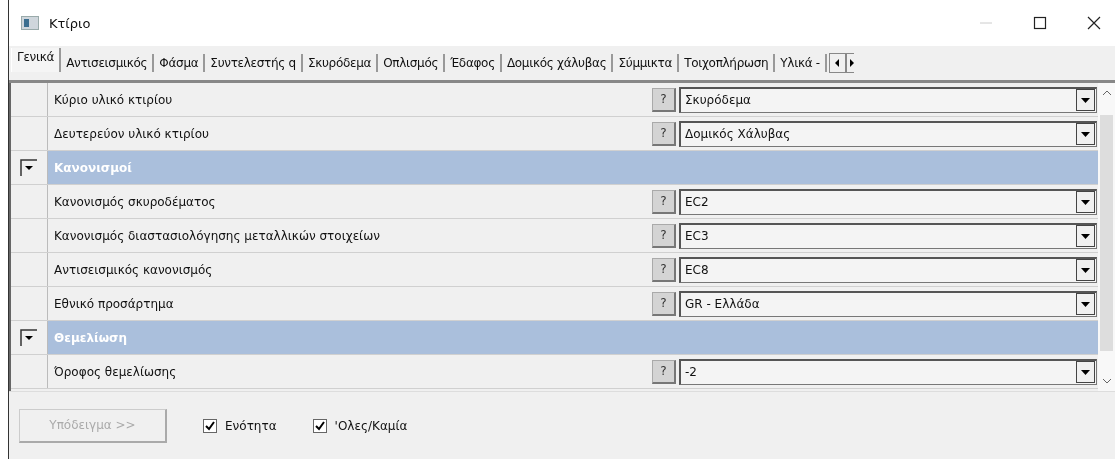  What do you see at coordinates (254, 63) in the screenshot?
I see `tab: Συντελεστής q` at bounding box center [254, 63].